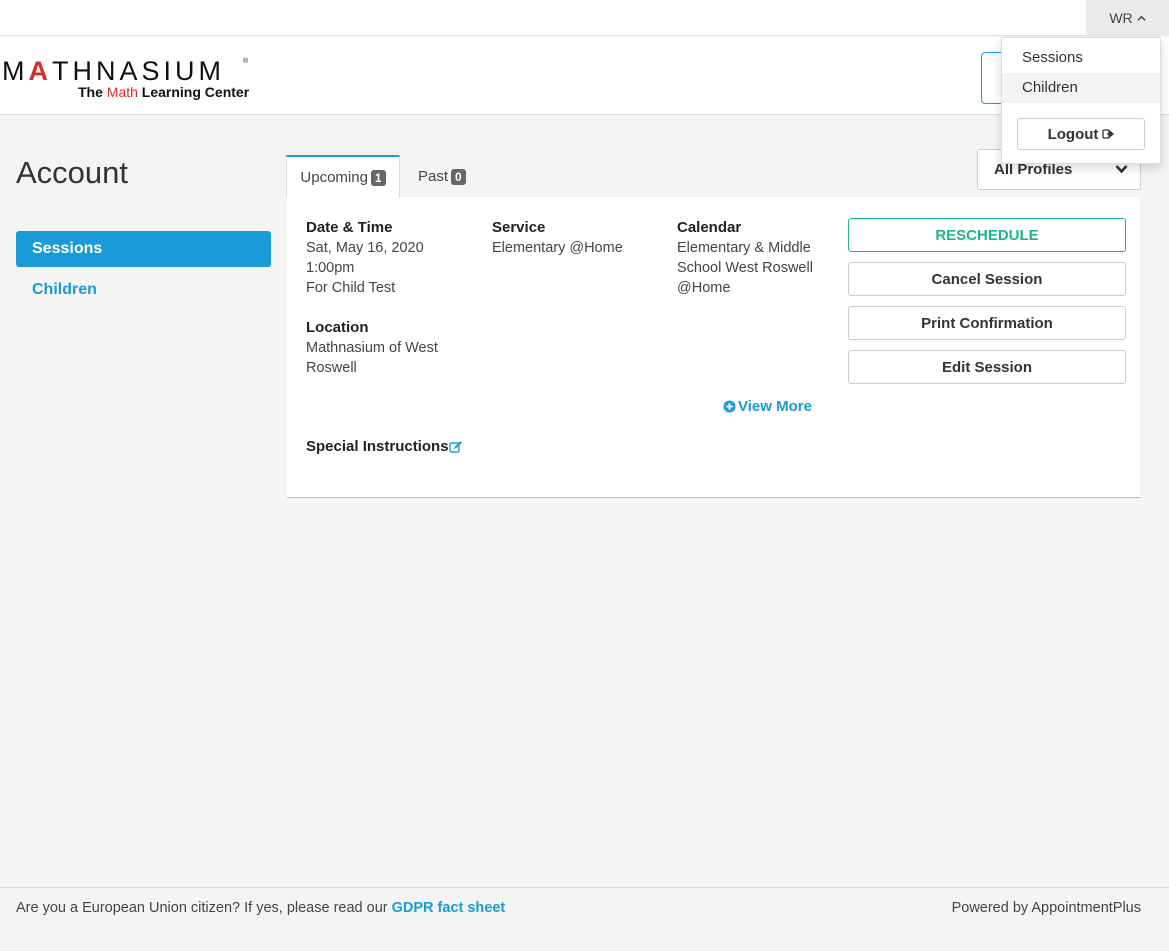 The height and width of the screenshot is (951, 1169). I want to click on sidebar-item-sessions: Sessions, so click(143, 249).